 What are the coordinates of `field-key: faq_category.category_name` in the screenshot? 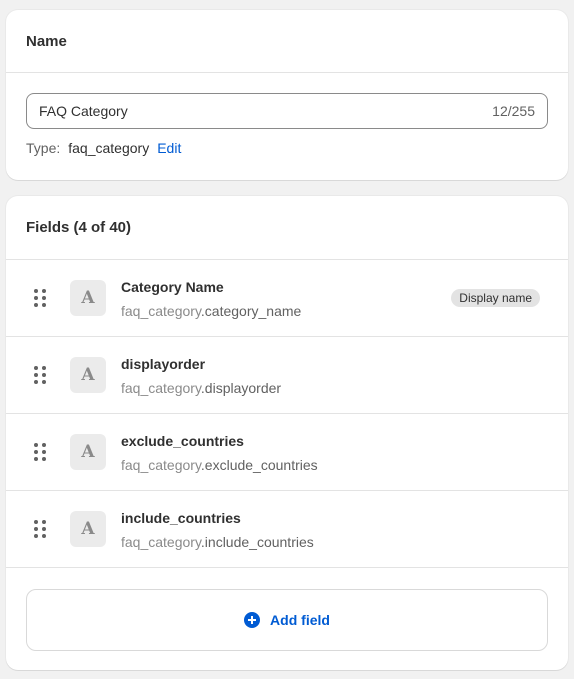 It's located at (211, 311).